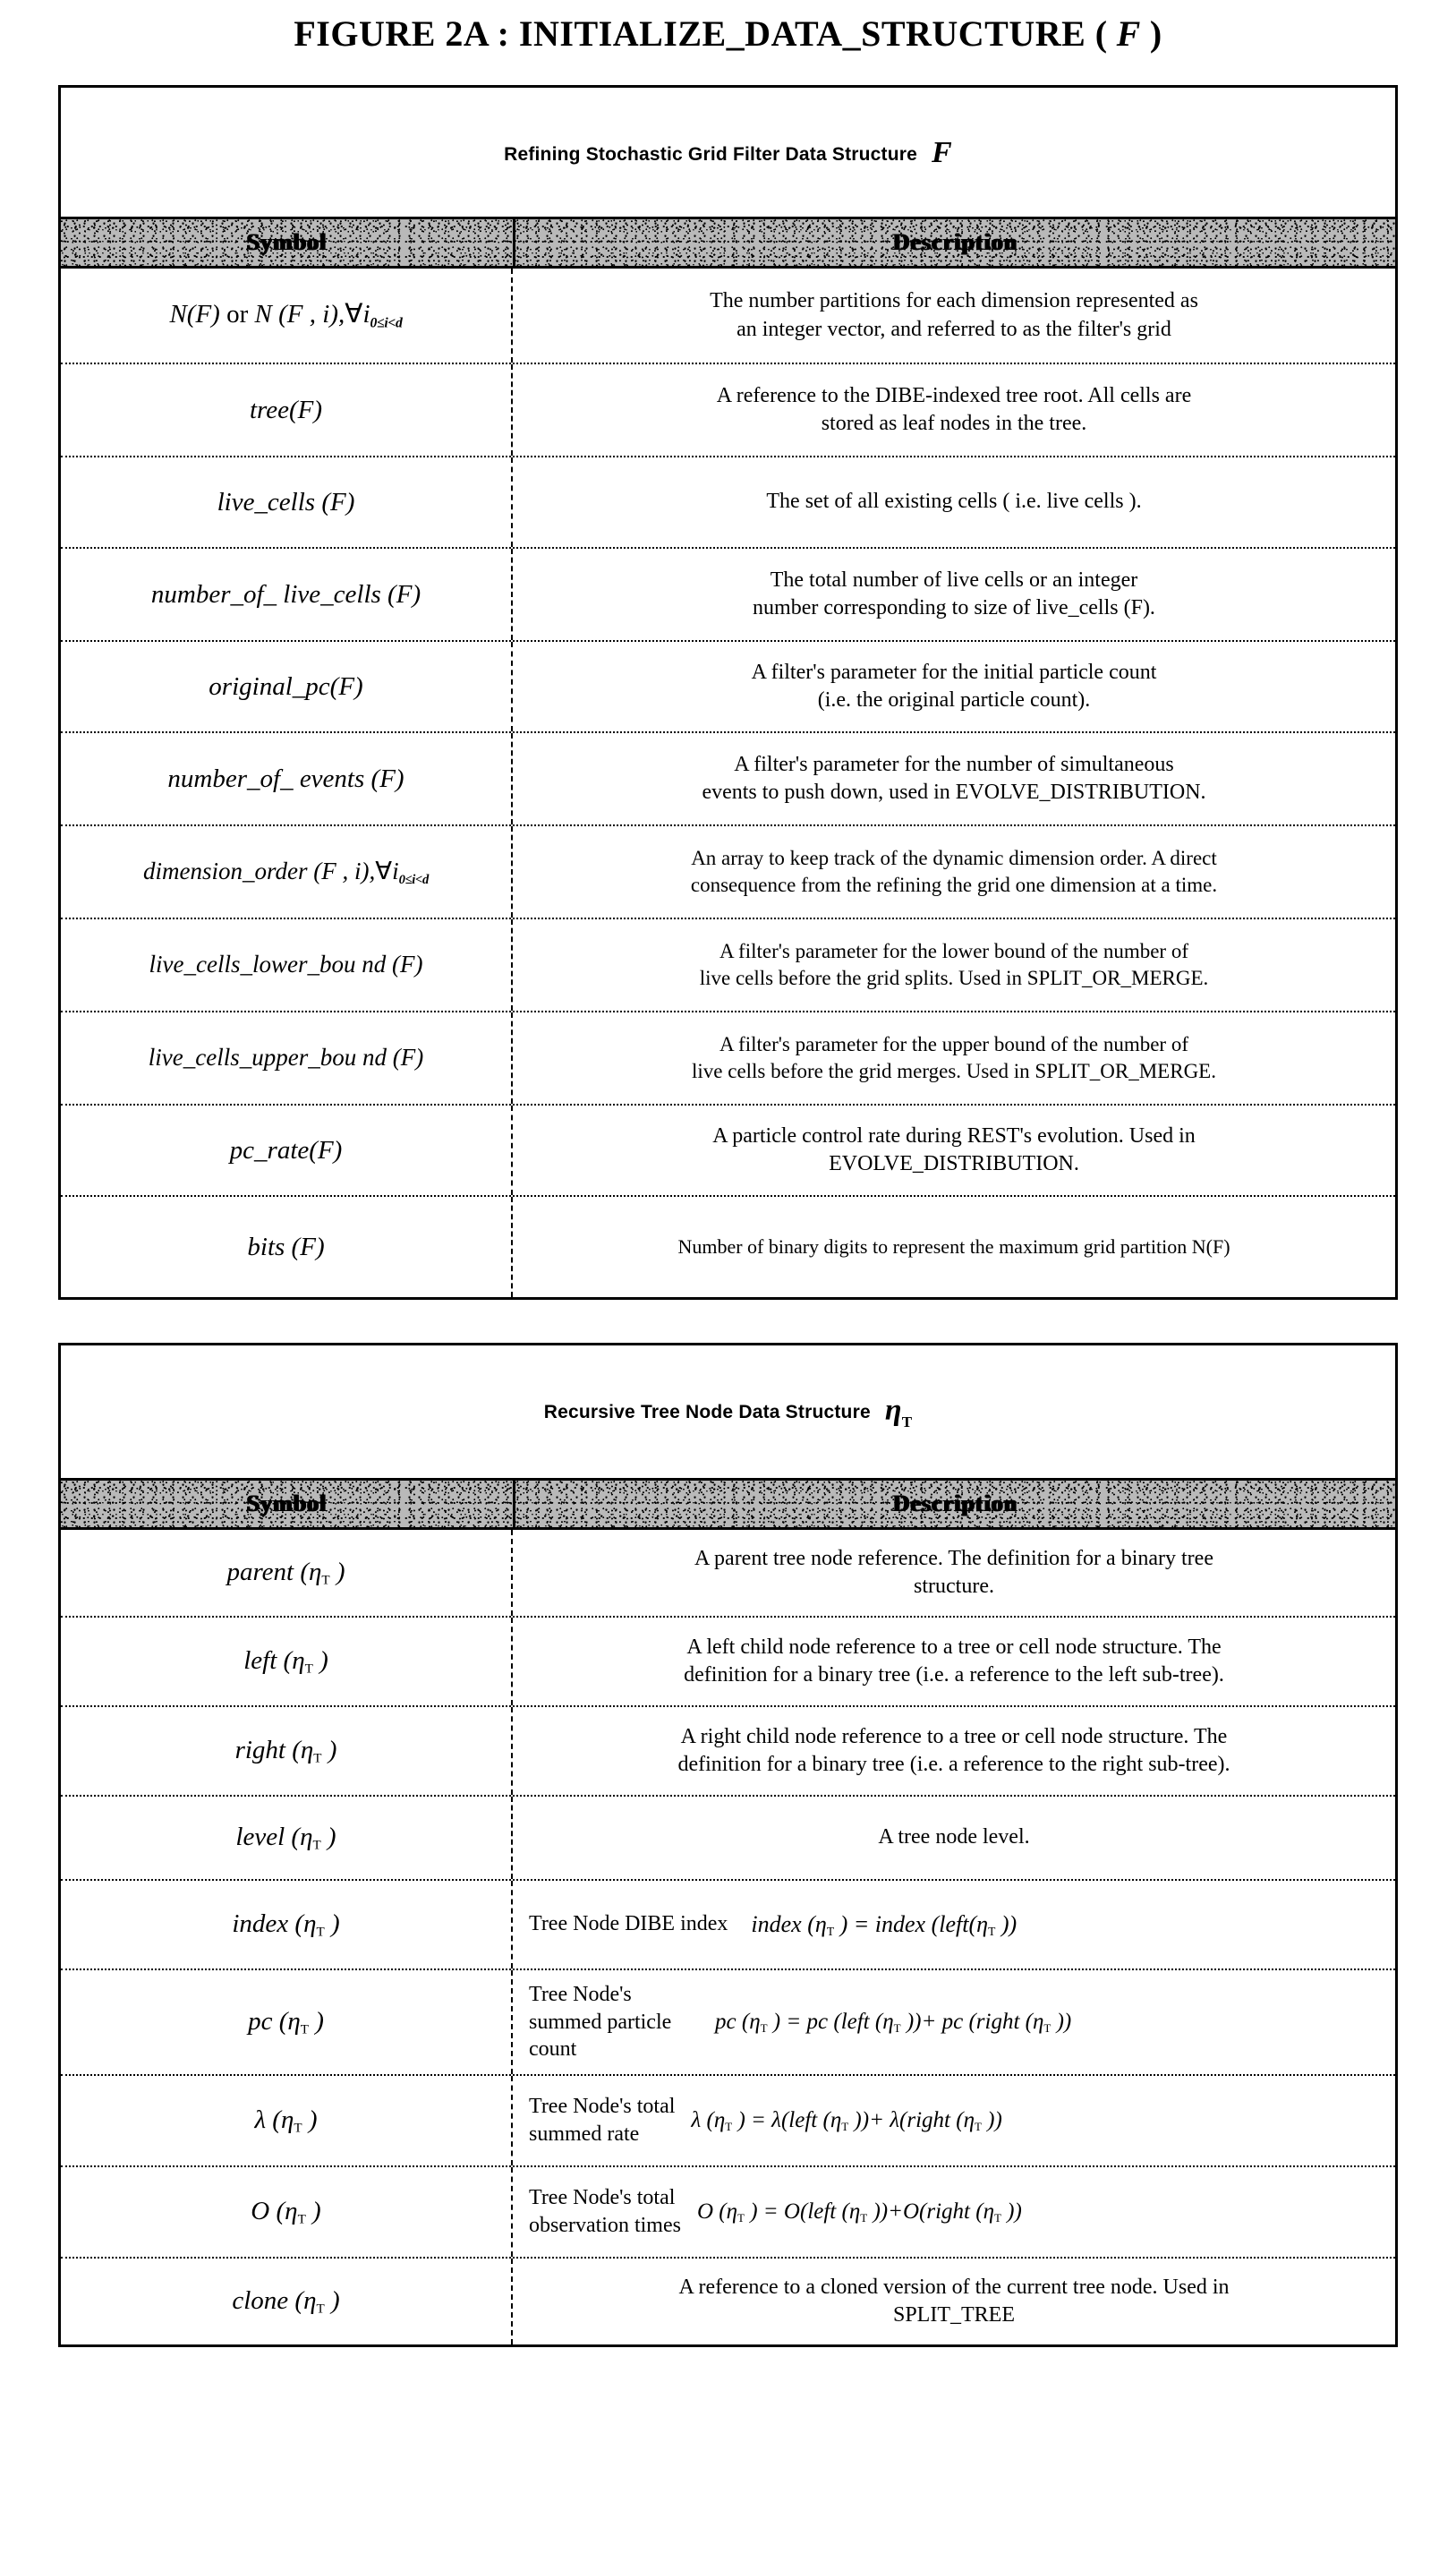 The width and height of the screenshot is (1456, 2562). What do you see at coordinates (287, 965) in the screenshot?
I see `table1-row7-symbol: live_cells_lower_bou nd (F)` at bounding box center [287, 965].